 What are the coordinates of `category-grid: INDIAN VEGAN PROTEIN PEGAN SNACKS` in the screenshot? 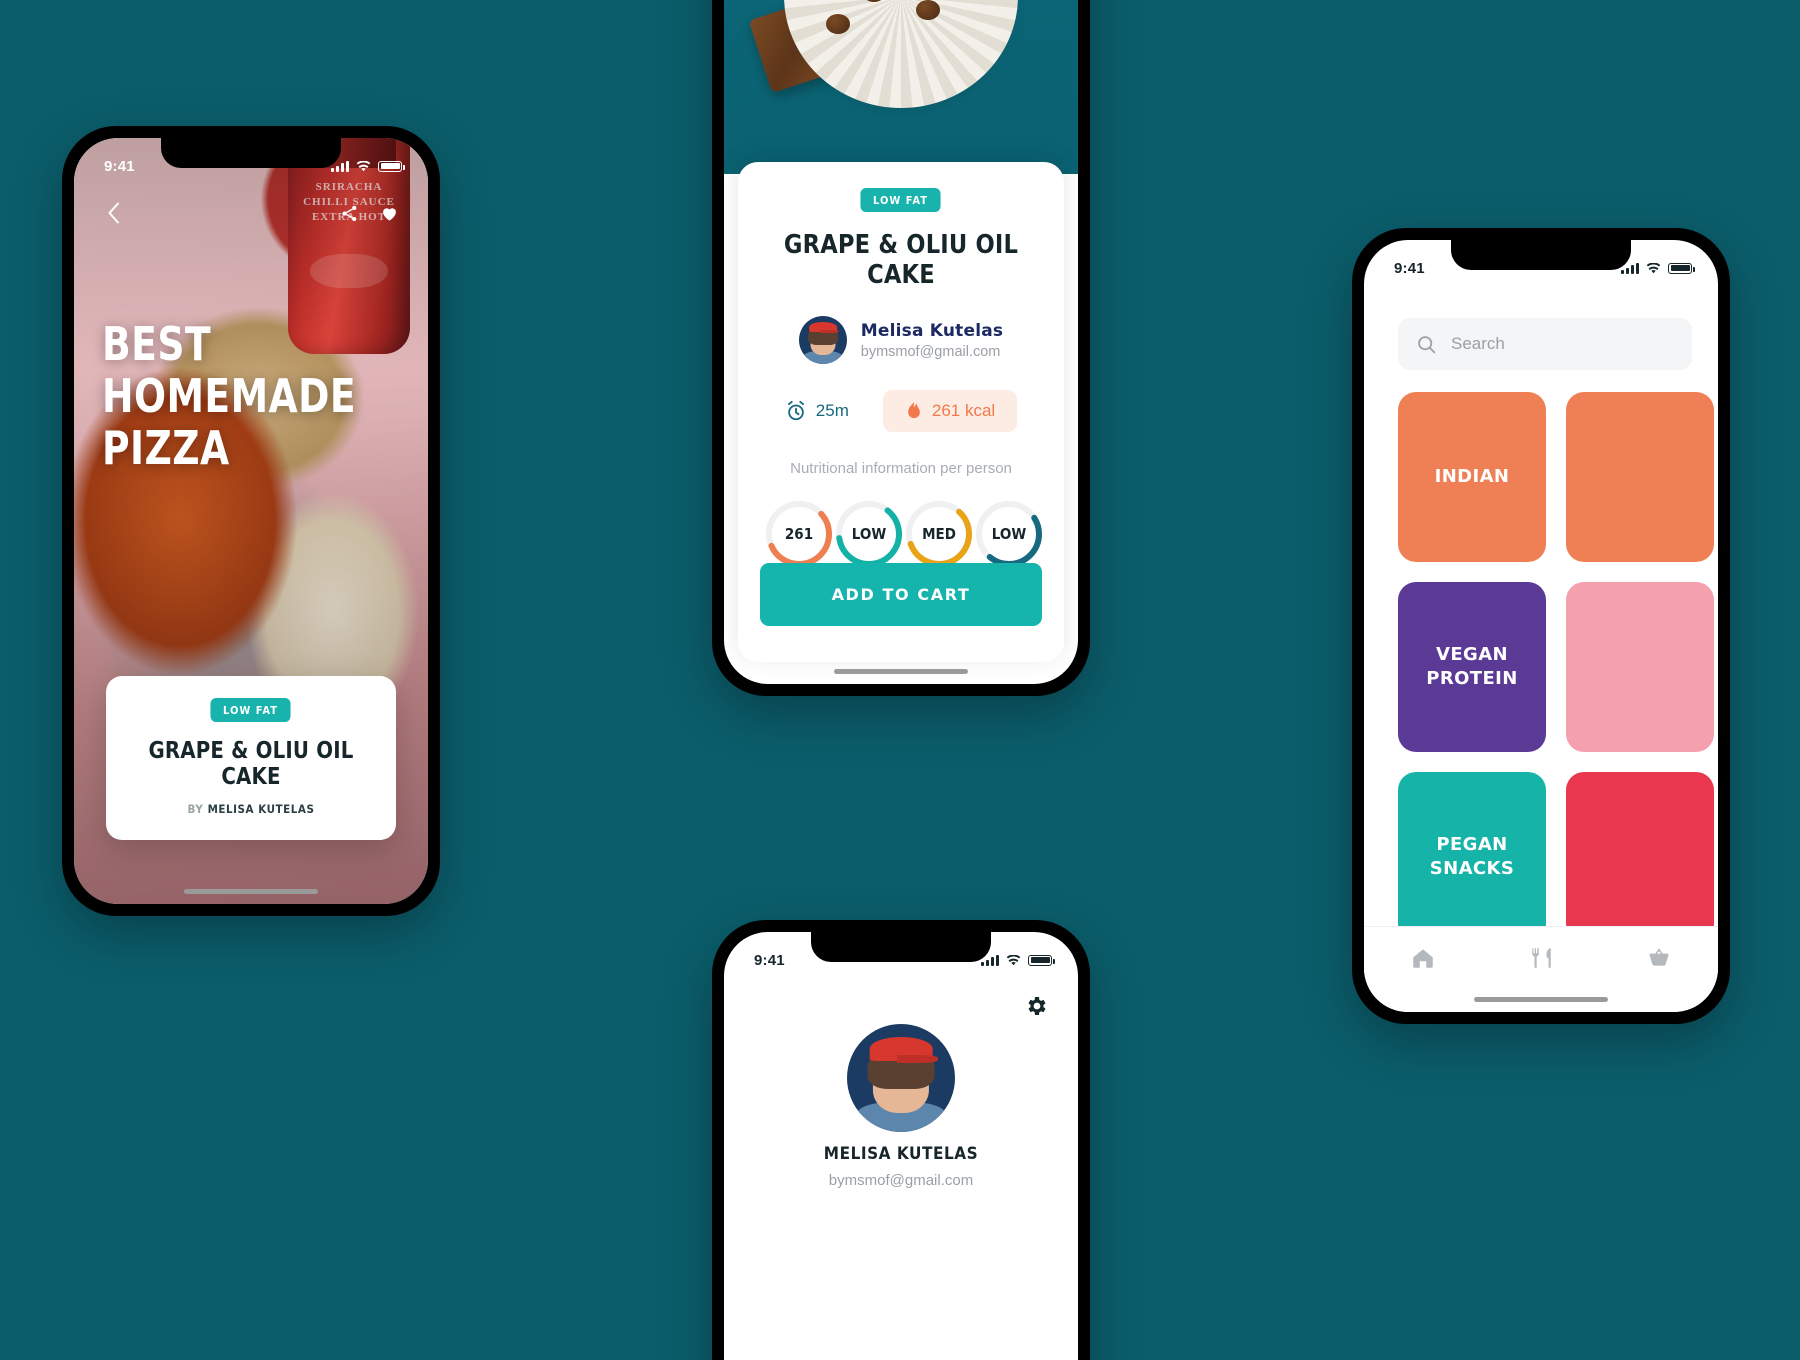 It's located at (1558, 667).